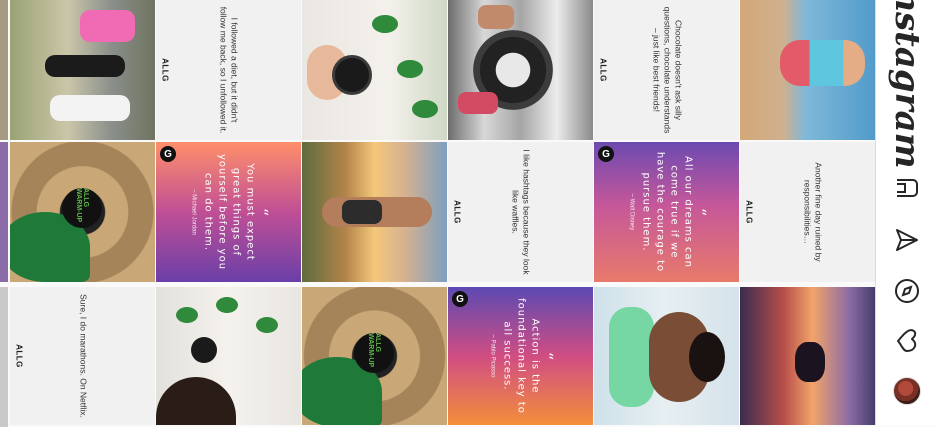 The height and width of the screenshot is (427, 937). What do you see at coordinates (492, 356) in the screenshot?
I see `quote-author: – Pablo Picasso` at bounding box center [492, 356].